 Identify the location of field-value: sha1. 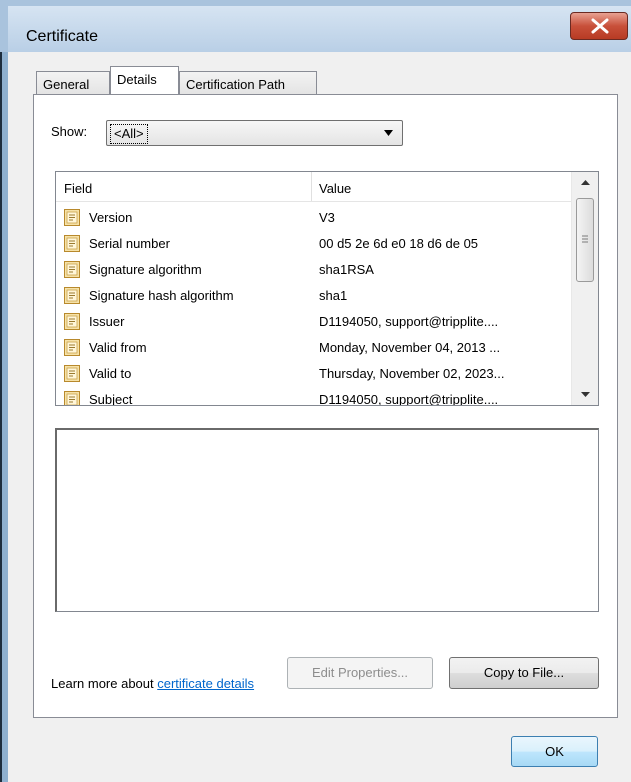
(333, 295).